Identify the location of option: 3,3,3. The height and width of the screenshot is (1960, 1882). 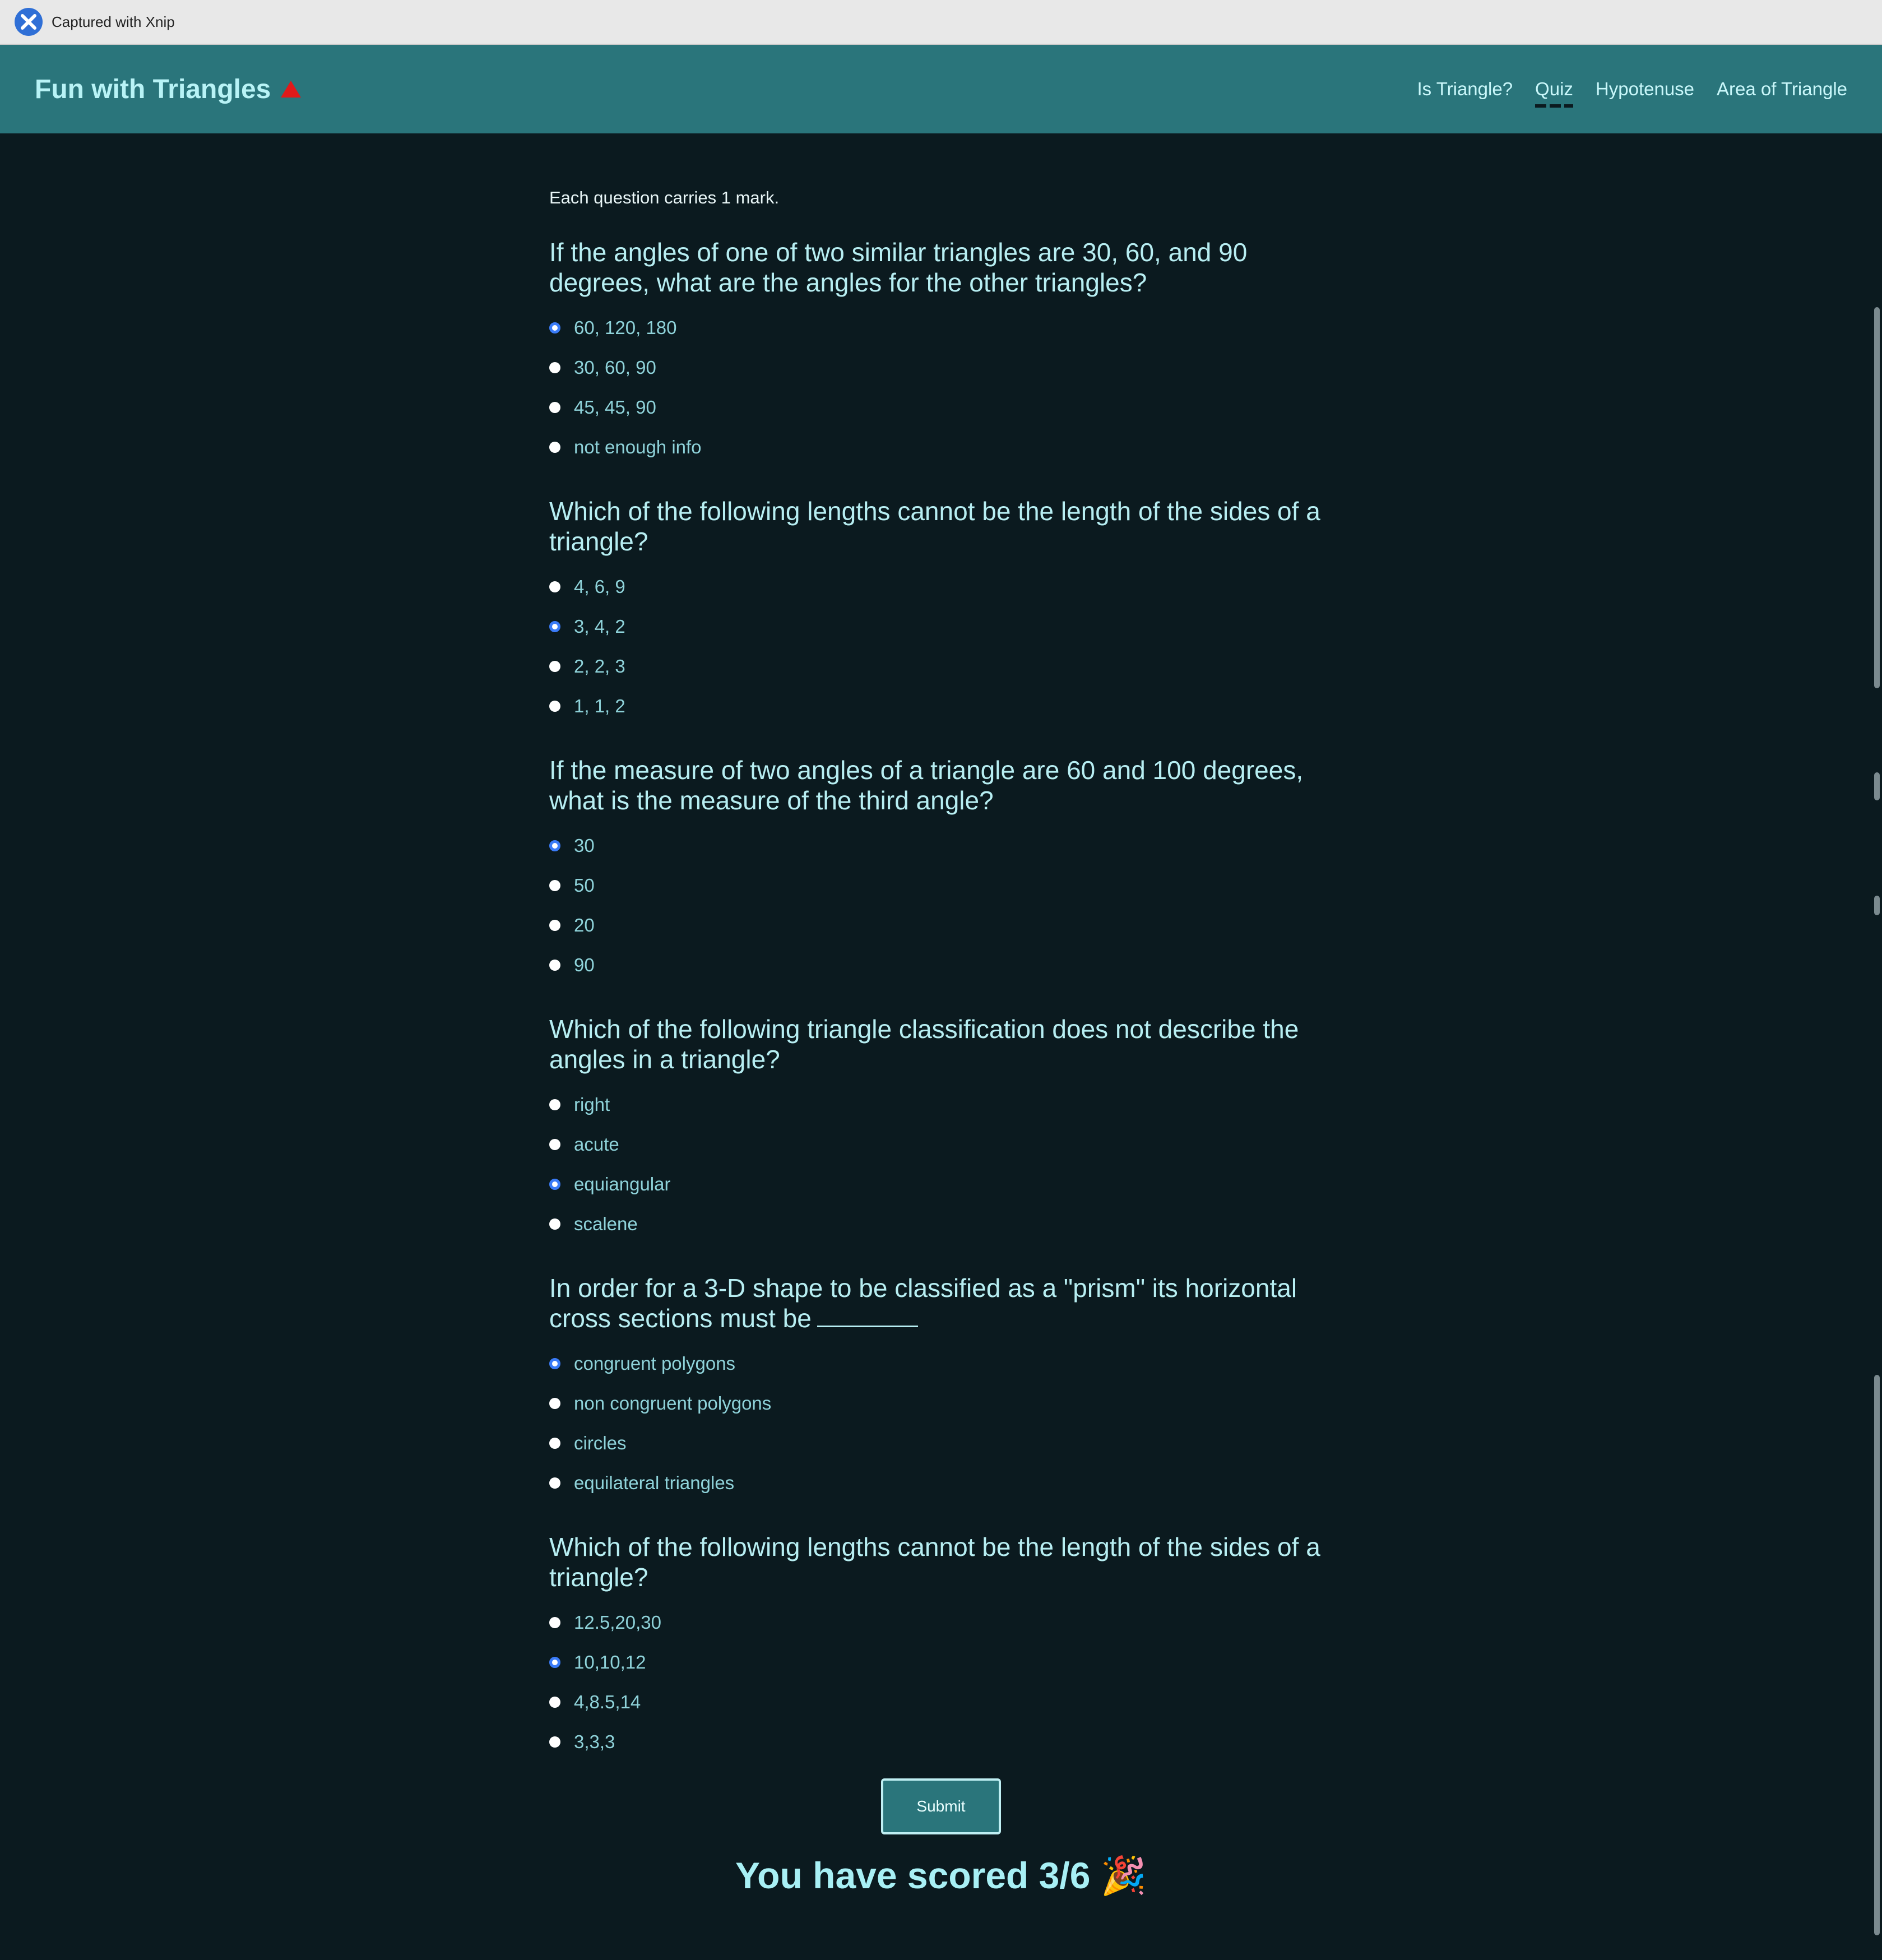
(947, 1742).